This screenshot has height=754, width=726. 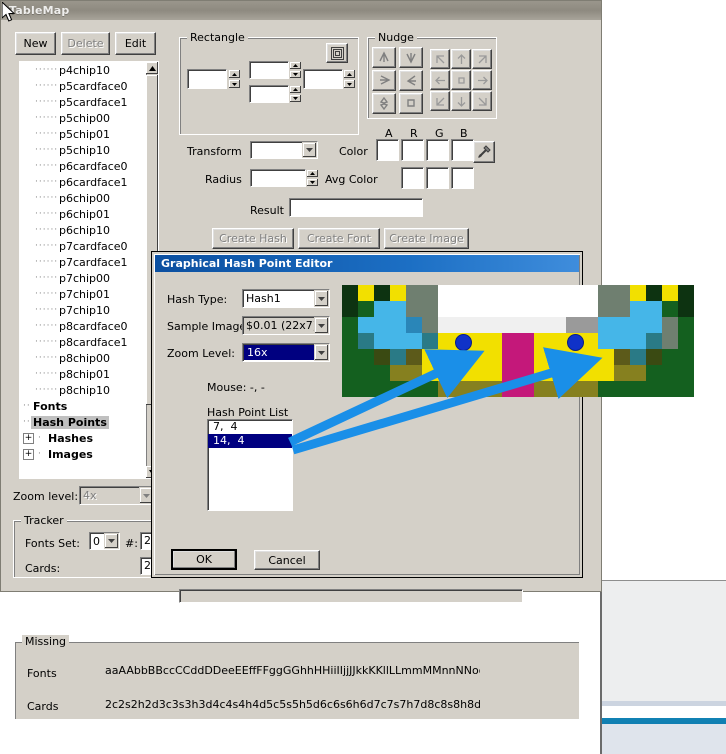 What do you see at coordinates (337, 53) in the screenshot?
I see `rectangle-preset-button` at bounding box center [337, 53].